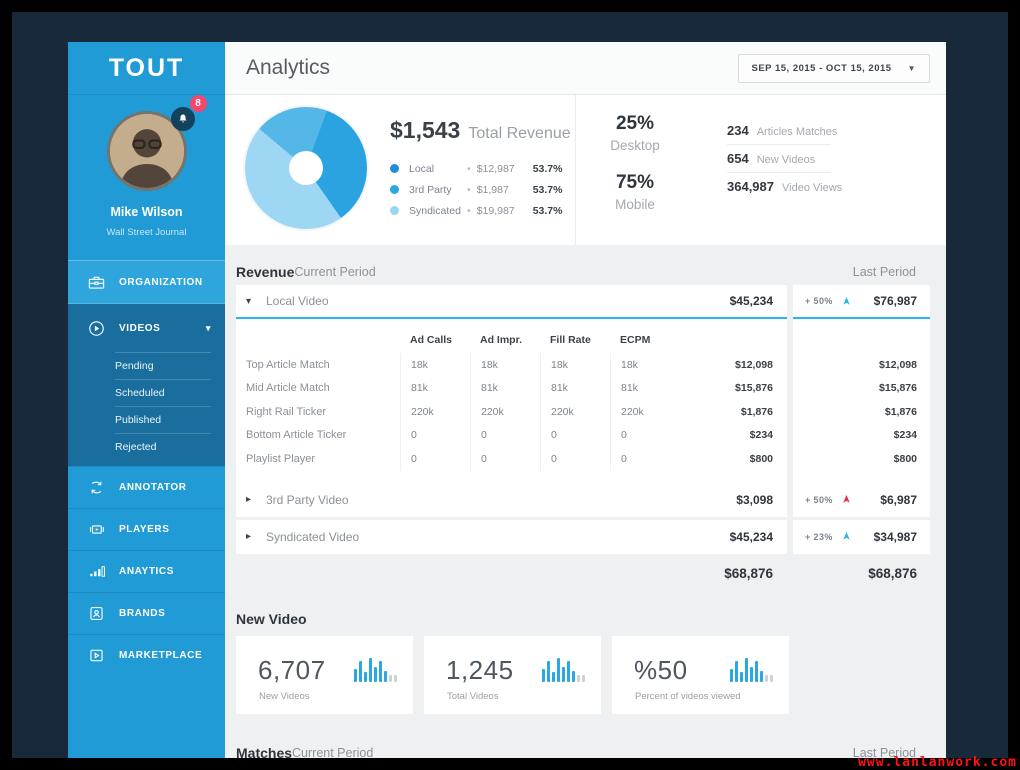 The image size is (1020, 770). I want to click on play-circle-icon, so click(96, 328).